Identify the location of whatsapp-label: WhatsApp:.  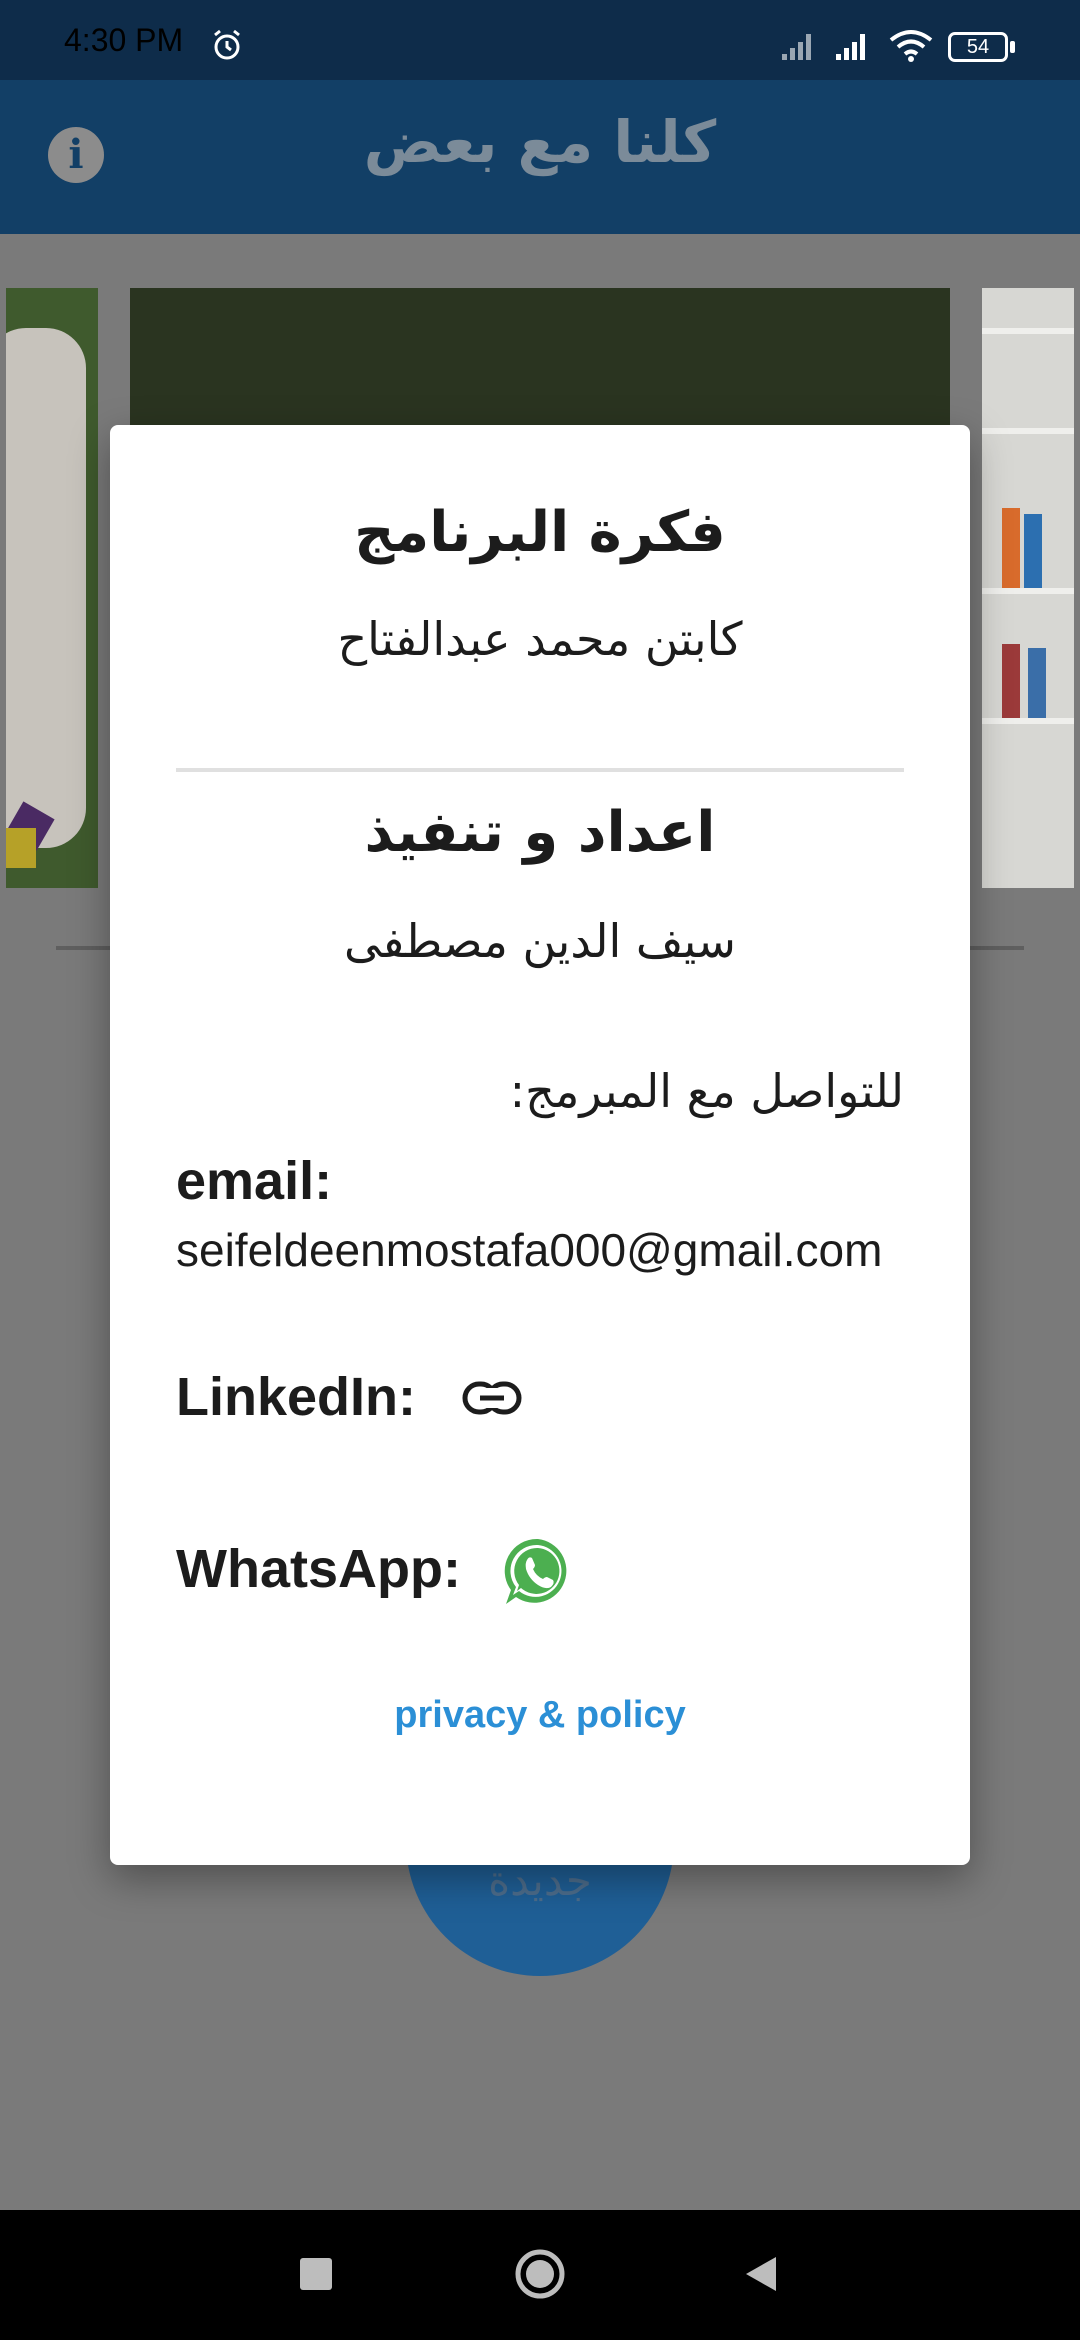
(318, 1569).